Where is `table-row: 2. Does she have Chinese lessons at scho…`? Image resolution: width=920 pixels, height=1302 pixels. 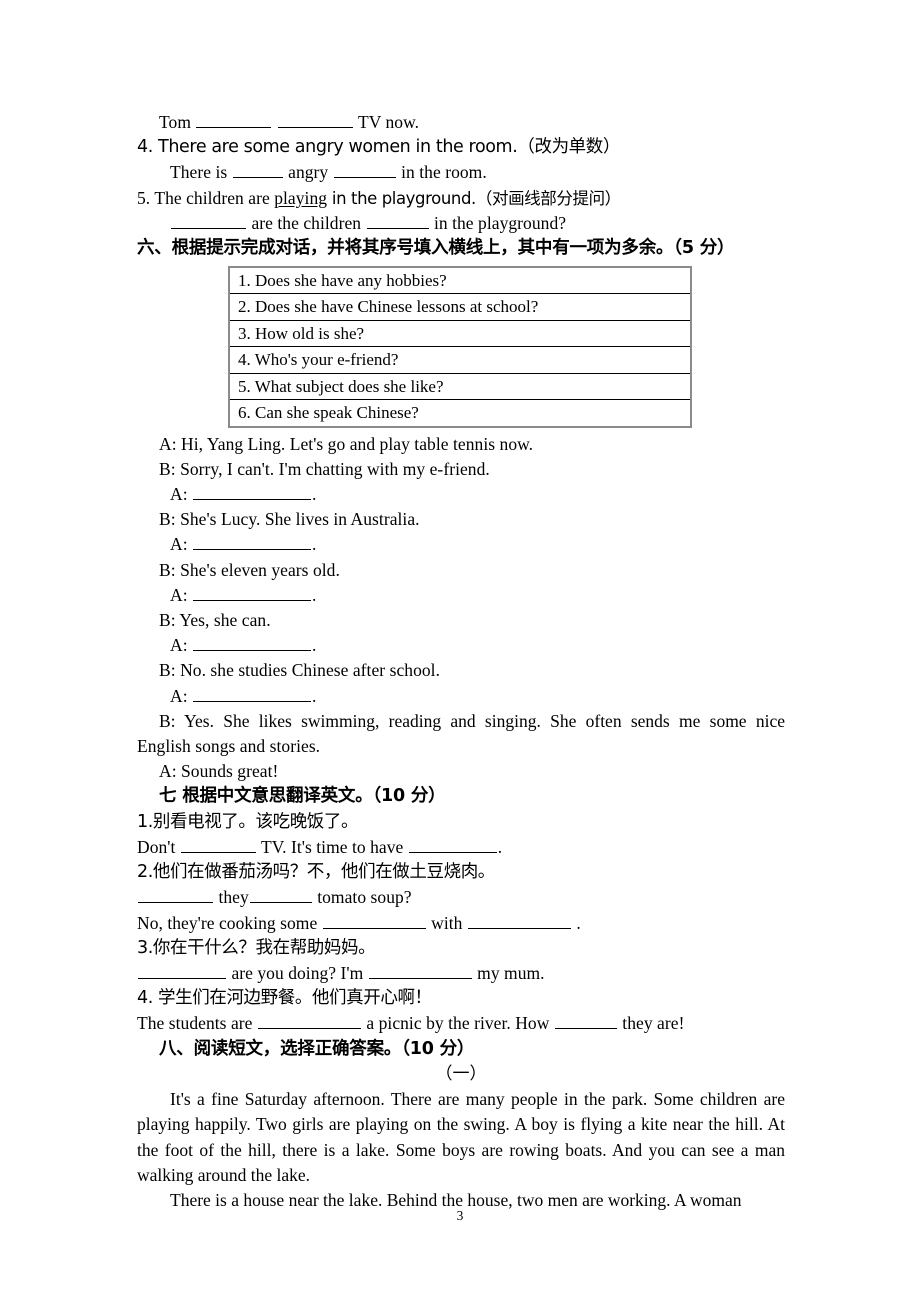 table-row: 2. Does she have Chinese lessons at scho… is located at coordinates (460, 307).